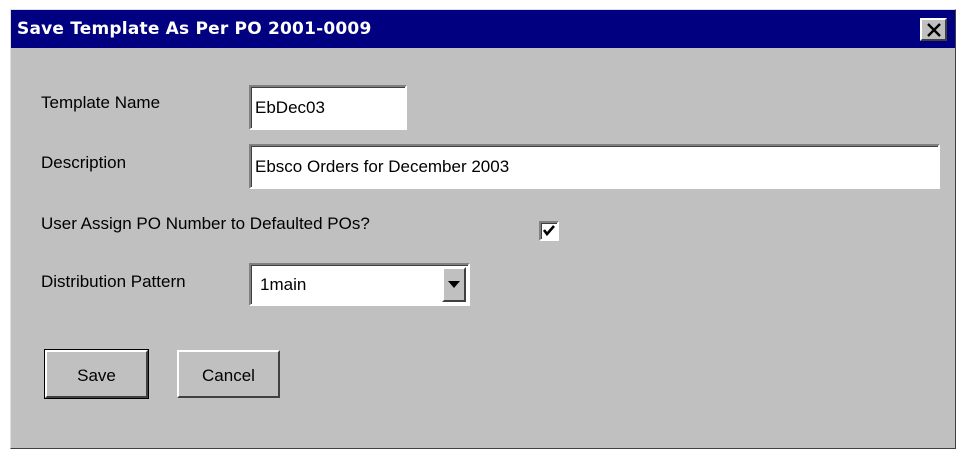  What do you see at coordinates (84, 162) in the screenshot?
I see `description-label: Description` at bounding box center [84, 162].